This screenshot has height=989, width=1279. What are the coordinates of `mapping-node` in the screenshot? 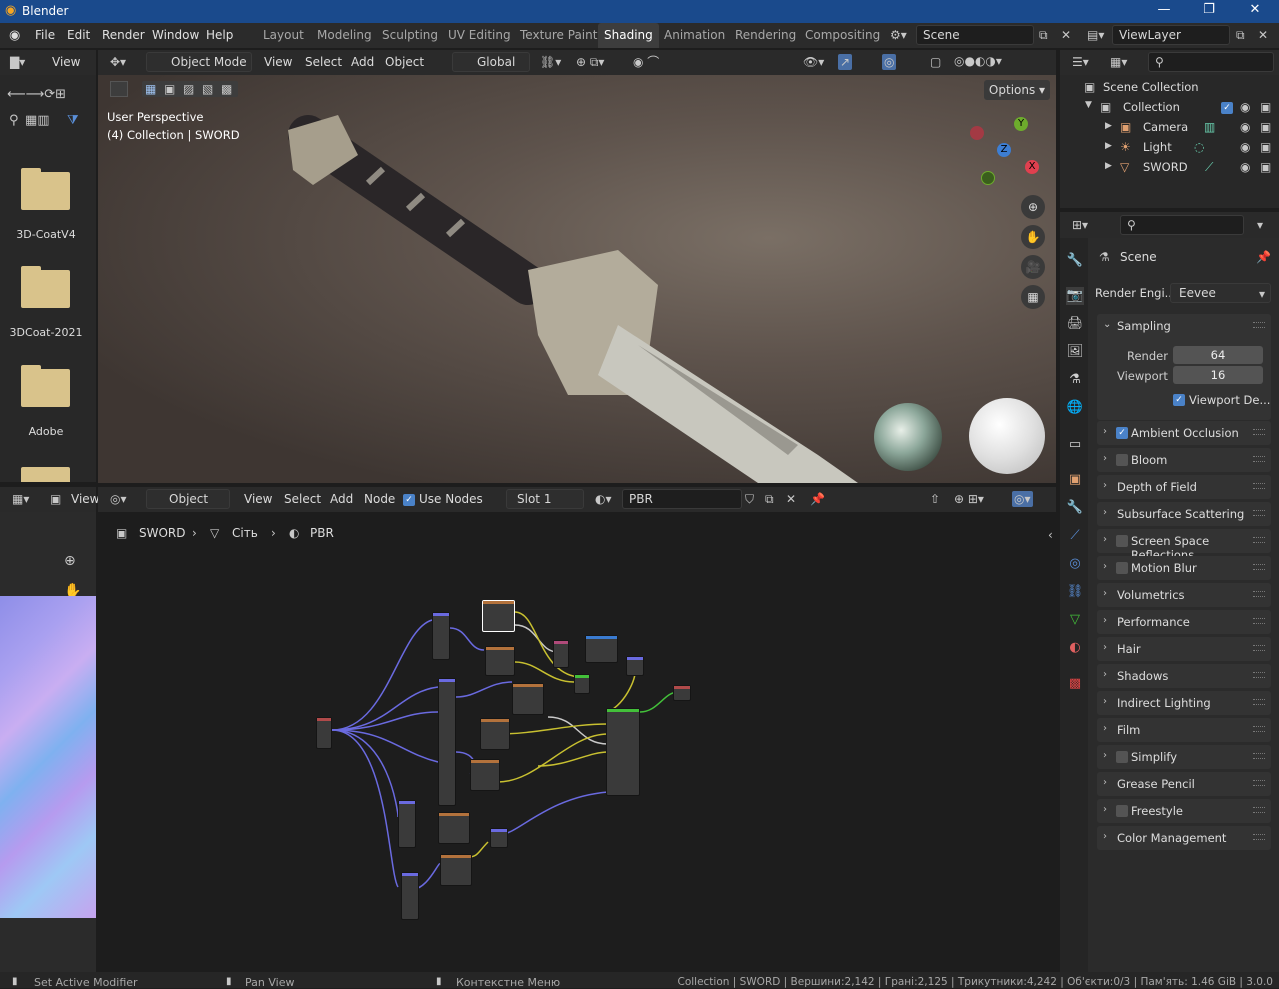 It's located at (447, 742).